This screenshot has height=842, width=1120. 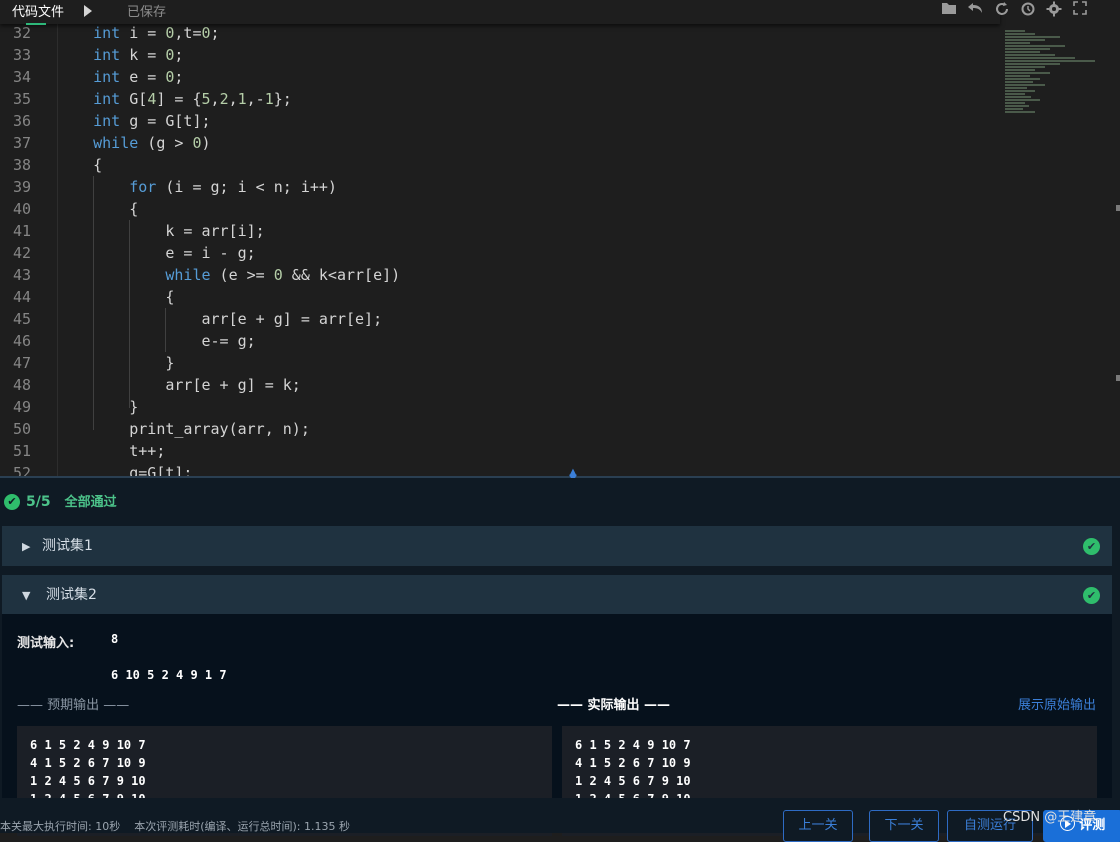 I want to click on result-summary: ✔ 5/5 全部通过, so click(x=60, y=502).